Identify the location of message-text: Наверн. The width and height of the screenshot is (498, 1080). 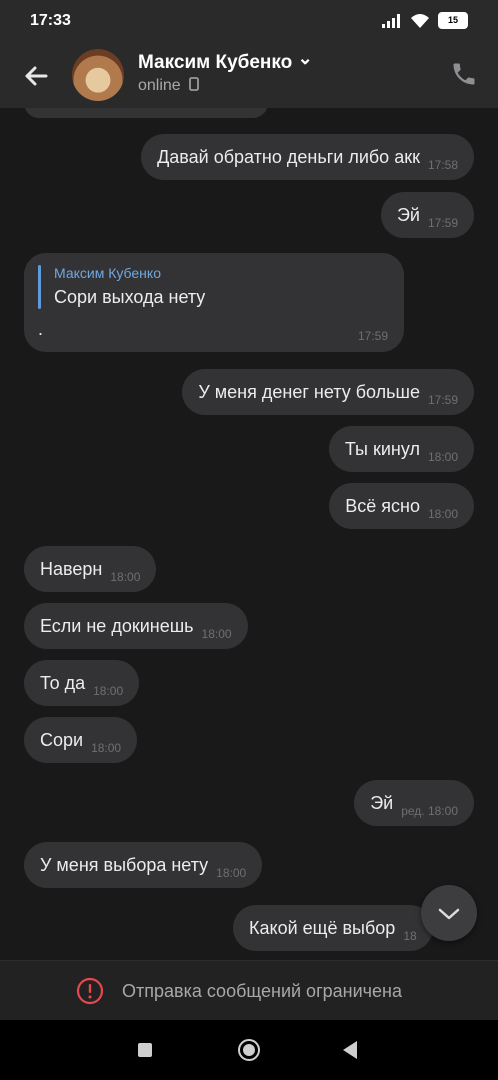
(71, 569).